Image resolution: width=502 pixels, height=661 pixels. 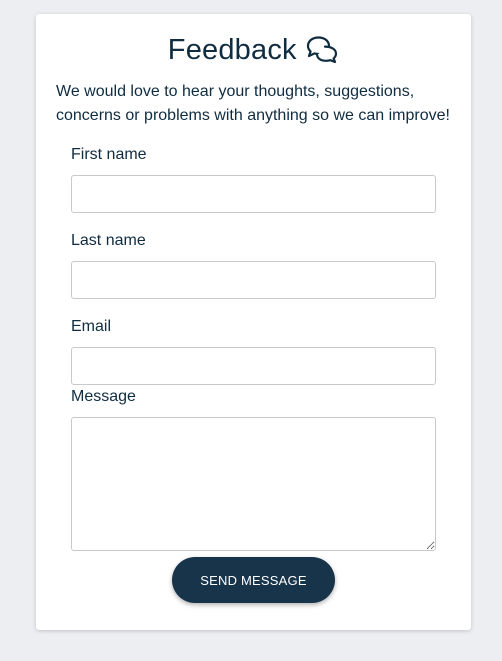 I want to click on email-label: Email, so click(x=91, y=326).